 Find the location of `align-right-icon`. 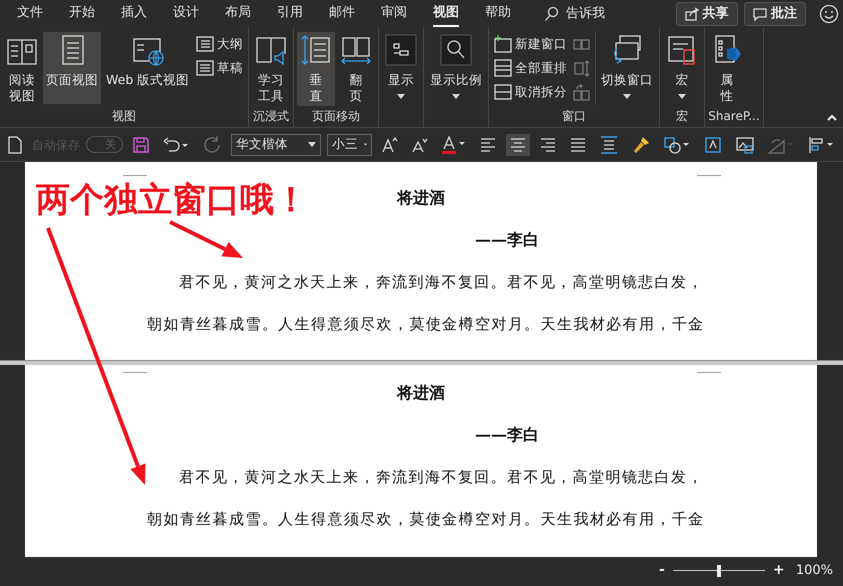

align-right-icon is located at coordinates (548, 145).